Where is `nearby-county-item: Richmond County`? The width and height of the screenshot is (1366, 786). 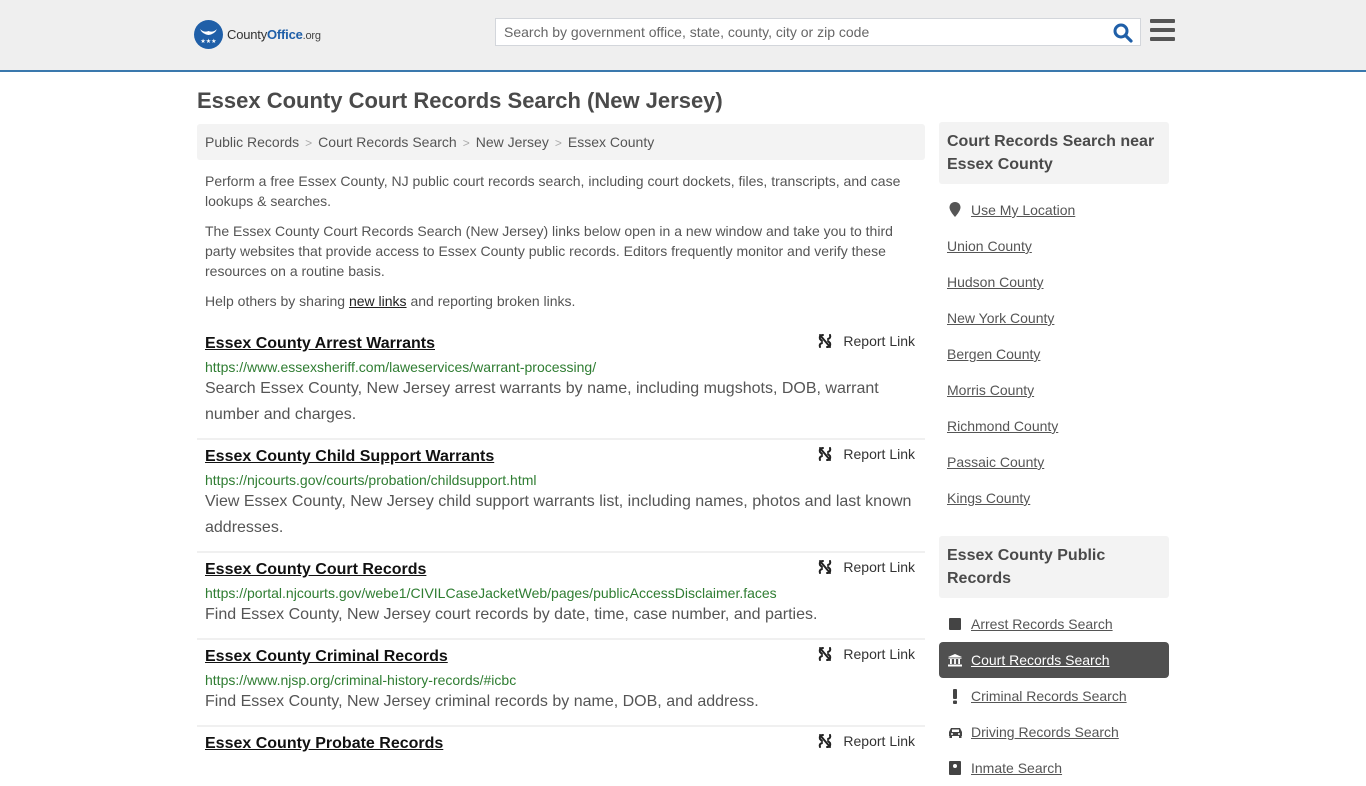
nearby-county-item: Richmond County is located at coordinates (1054, 426).